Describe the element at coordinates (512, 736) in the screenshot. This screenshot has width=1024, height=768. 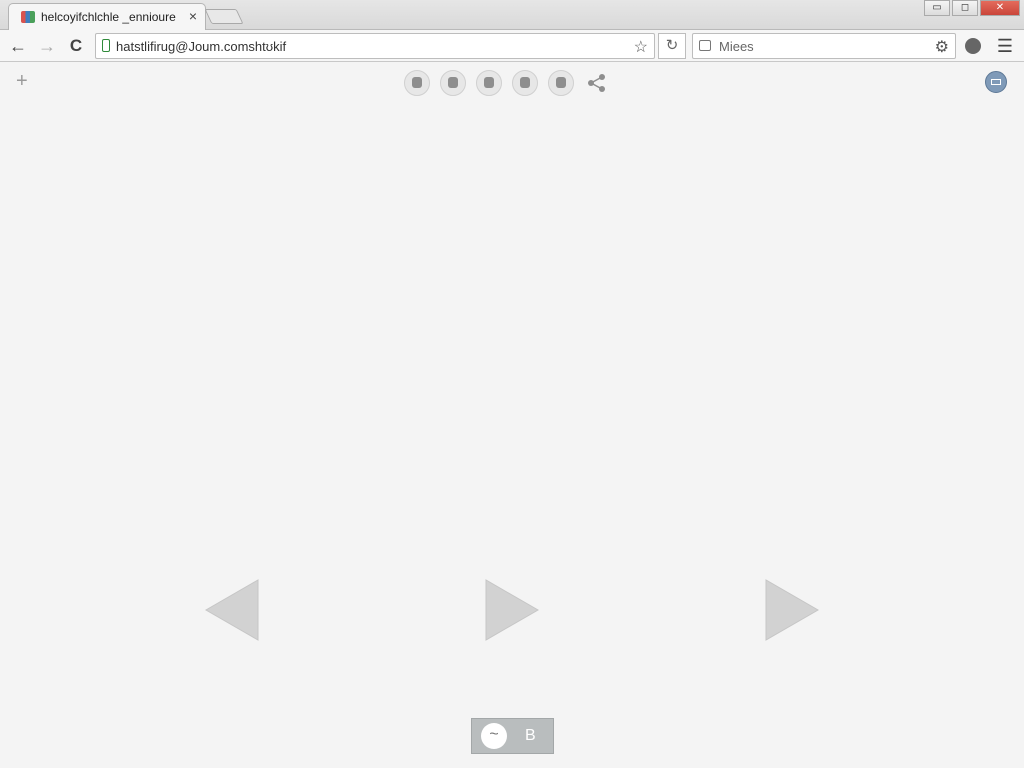
I see `bottom-control-panel: ~ B` at that location.